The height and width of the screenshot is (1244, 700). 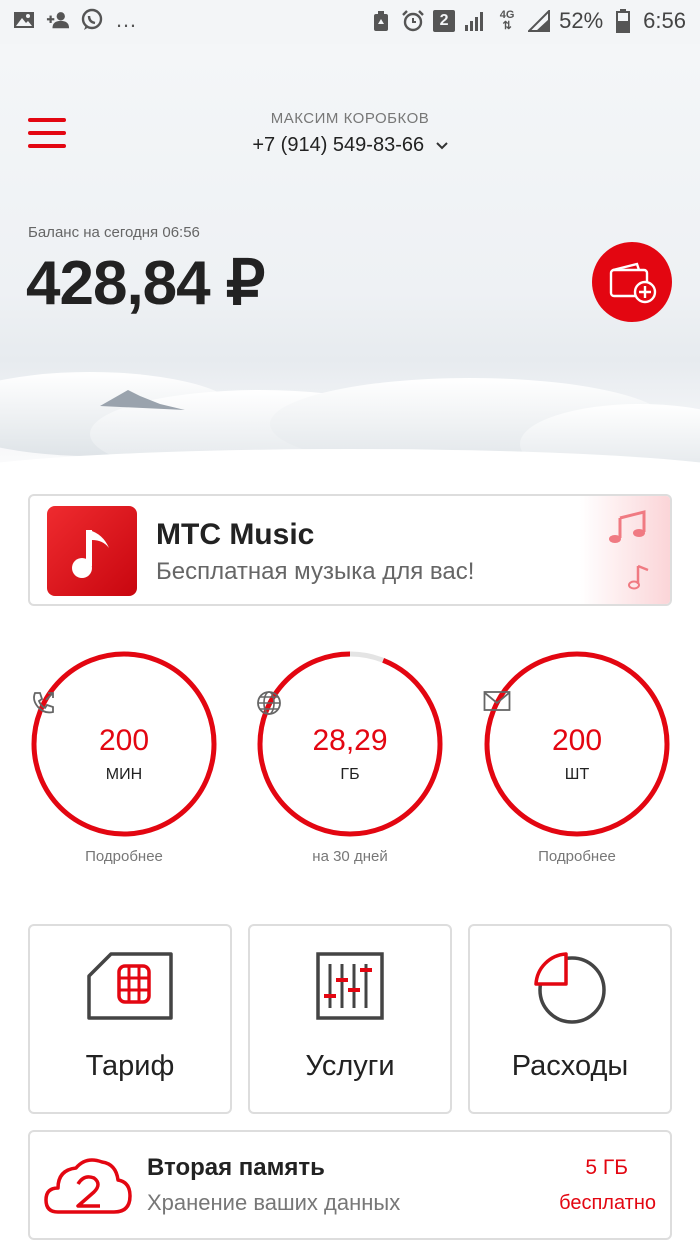 What do you see at coordinates (92, 20) in the screenshot?
I see `whatsapp-icon` at bounding box center [92, 20].